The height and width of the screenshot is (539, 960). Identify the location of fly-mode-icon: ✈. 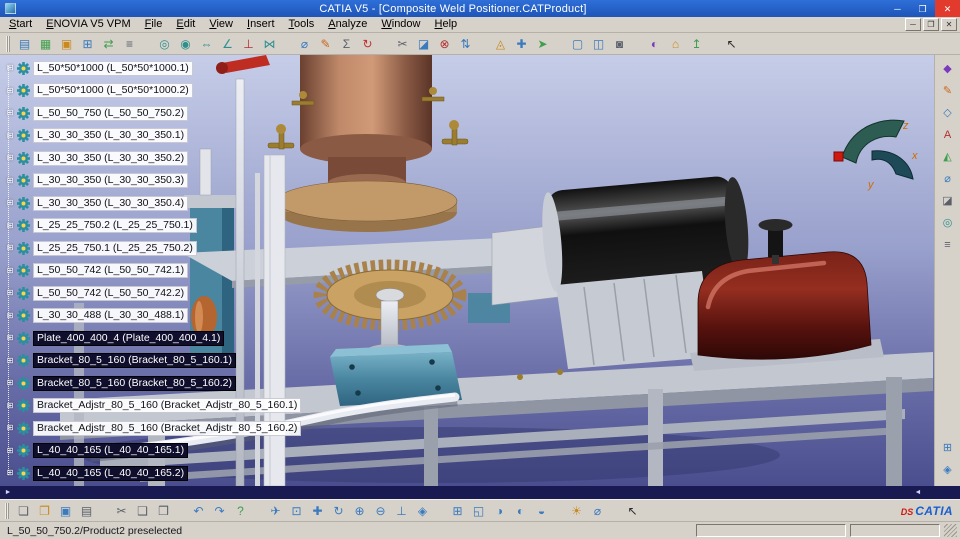
(275, 511).